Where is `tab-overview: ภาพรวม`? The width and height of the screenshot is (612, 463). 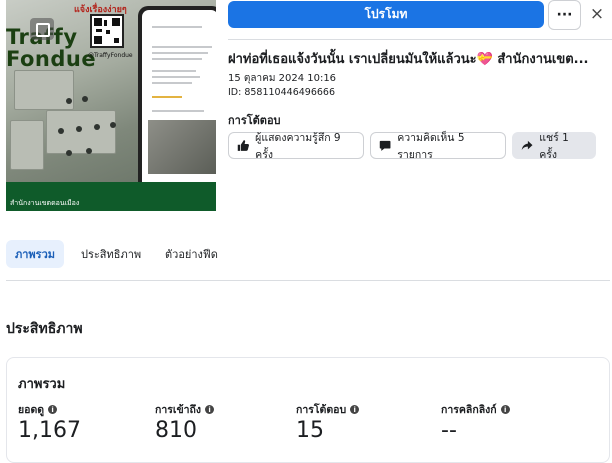 tab-overview: ภาพรวม is located at coordinates (35, 254).